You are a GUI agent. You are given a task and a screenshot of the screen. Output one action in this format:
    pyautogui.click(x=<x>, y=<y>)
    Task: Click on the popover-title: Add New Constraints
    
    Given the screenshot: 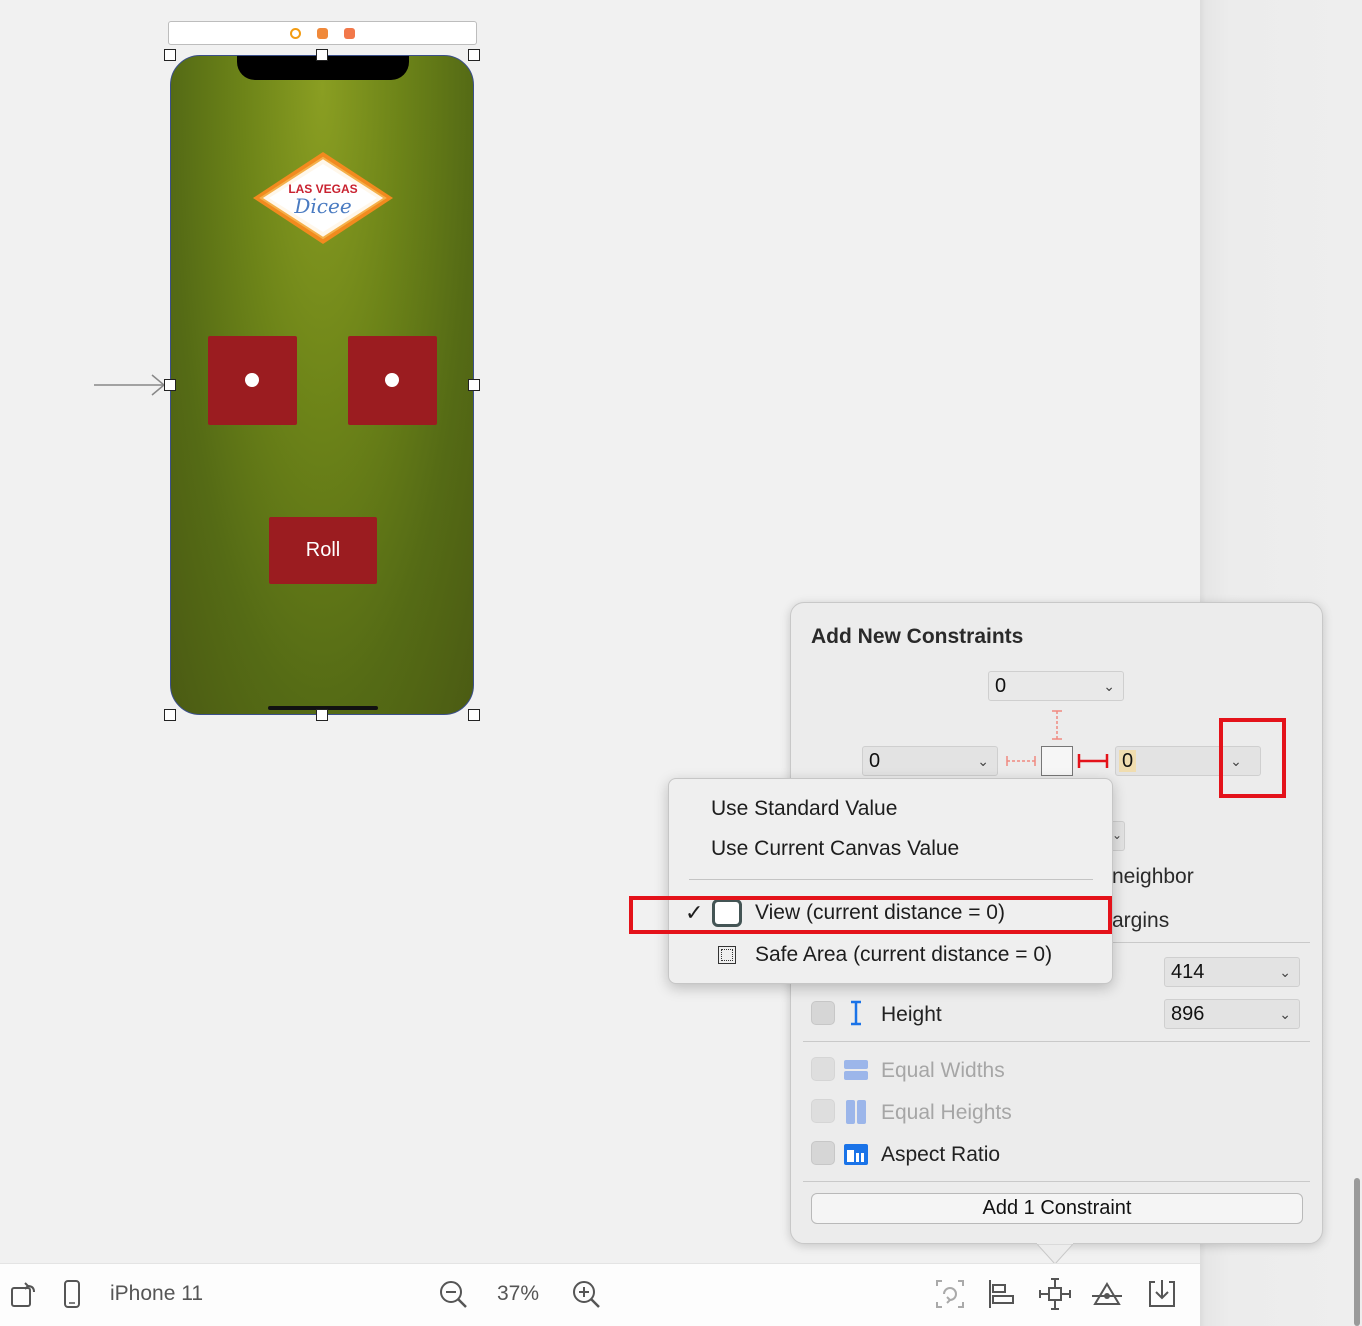 What is the action you would take?
    pyautogui.click(x=917, y=636)
    